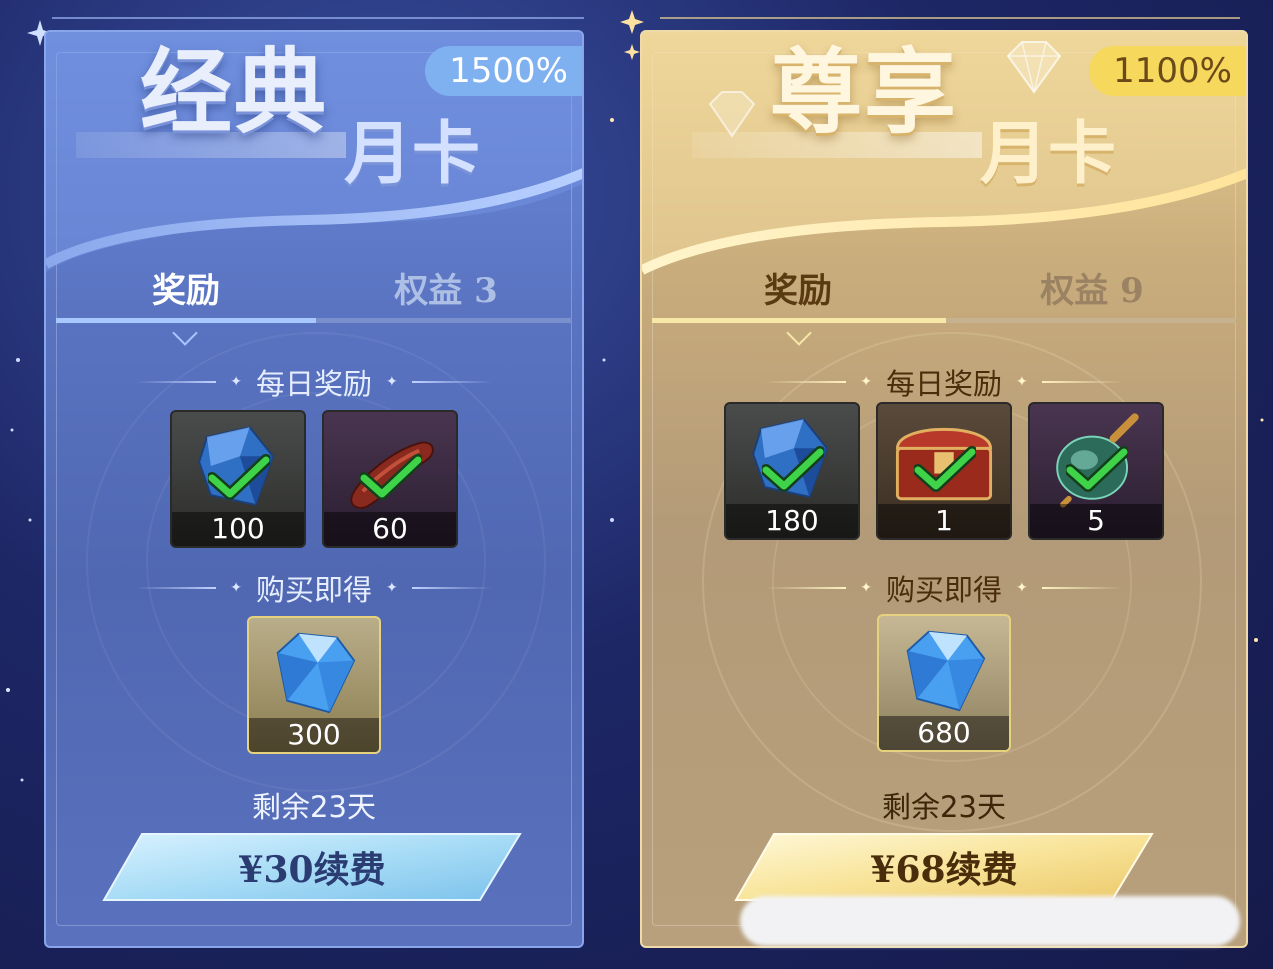 The height and width of the screenshot is (969, 1273). I want to click on tab-benefits: 权益 3, so click(446, 291).